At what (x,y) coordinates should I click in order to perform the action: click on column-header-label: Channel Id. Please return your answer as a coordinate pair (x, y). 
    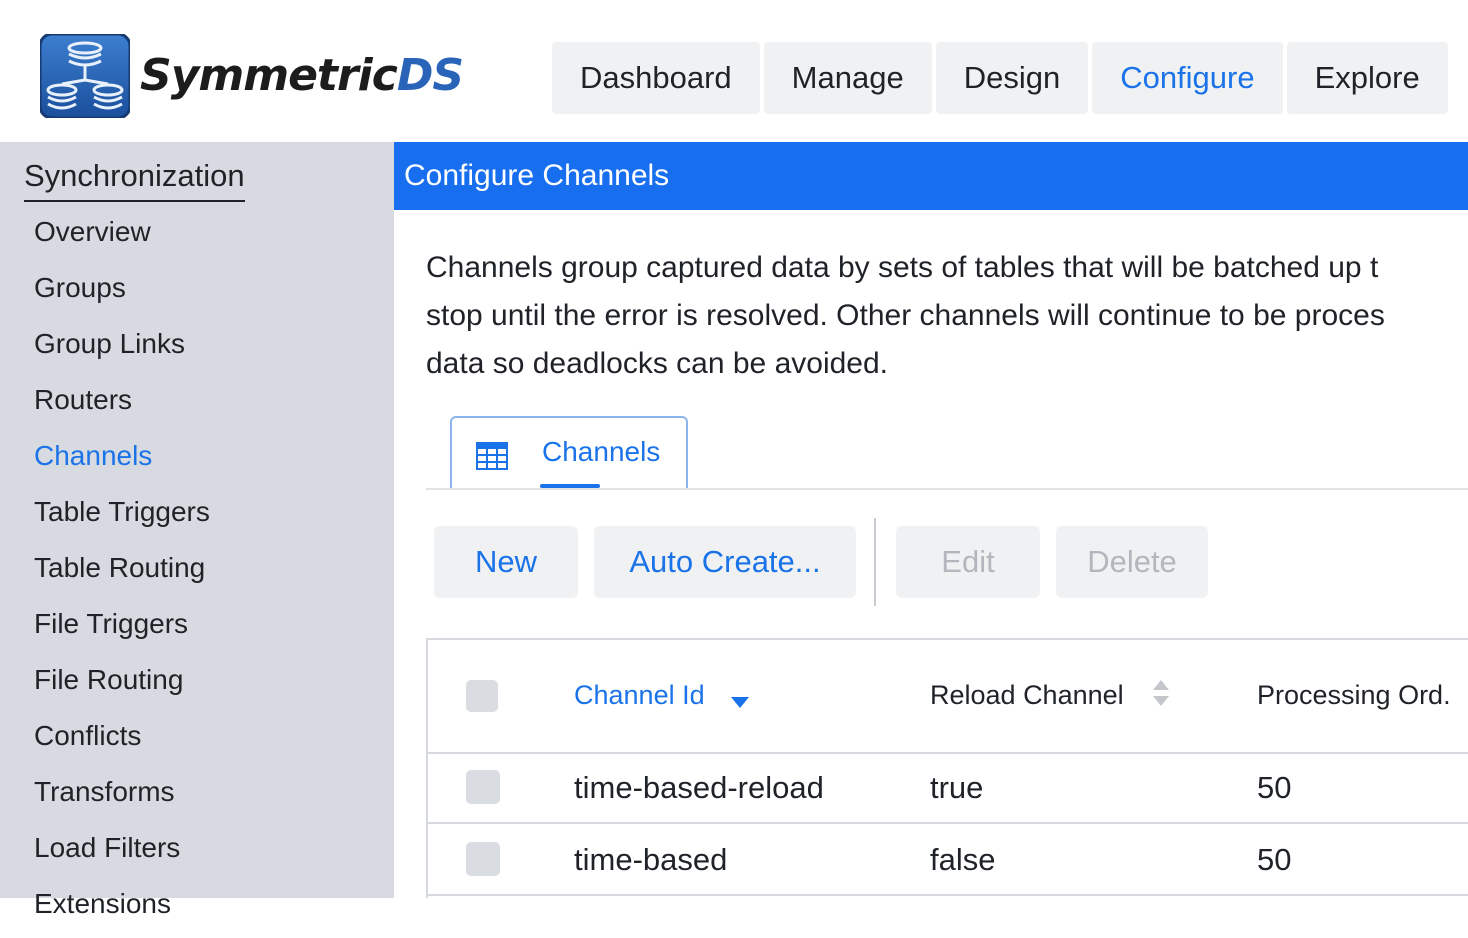
    Looking at the image, I should click on (639, 695).